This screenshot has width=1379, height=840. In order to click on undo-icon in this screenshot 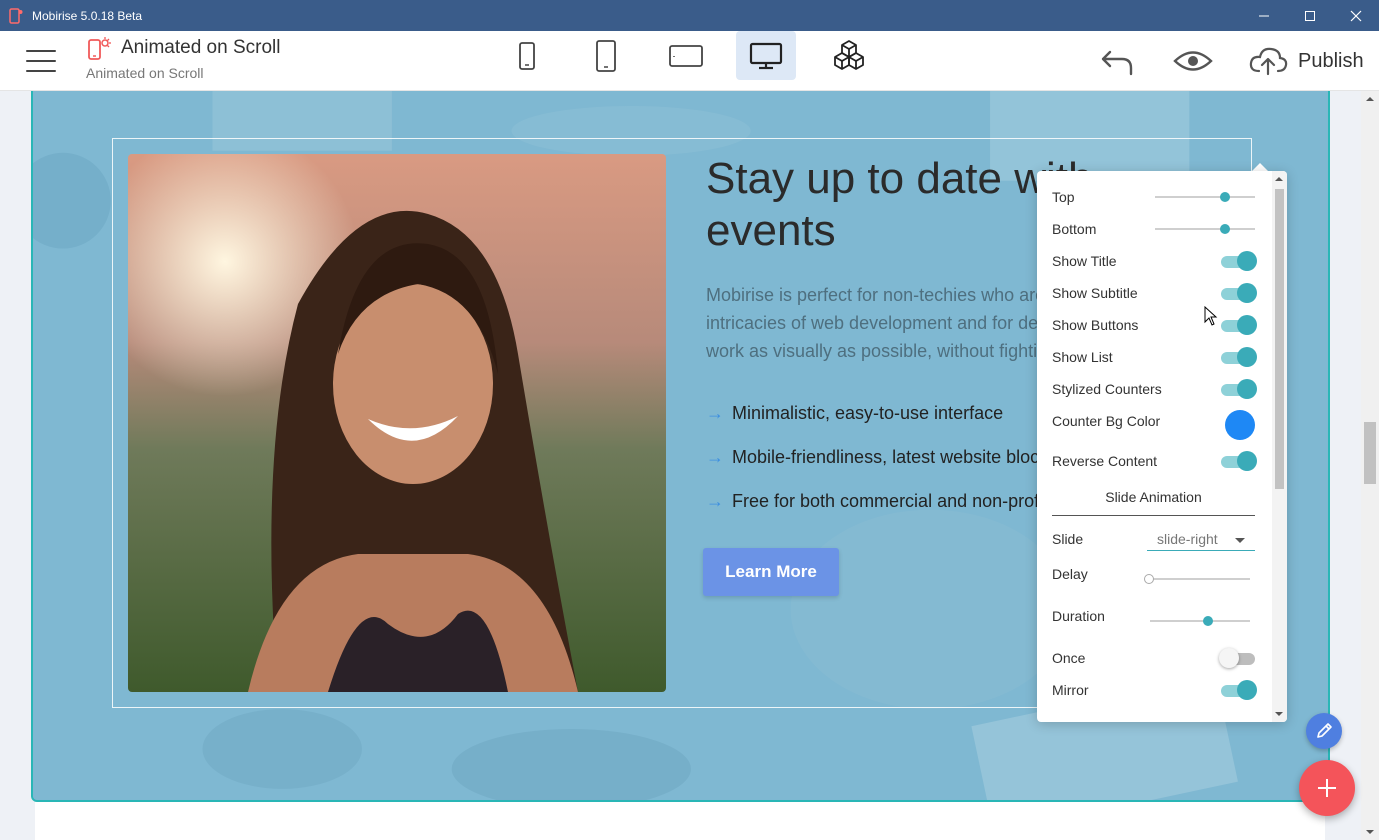, I will do `click(1117, 63)`.